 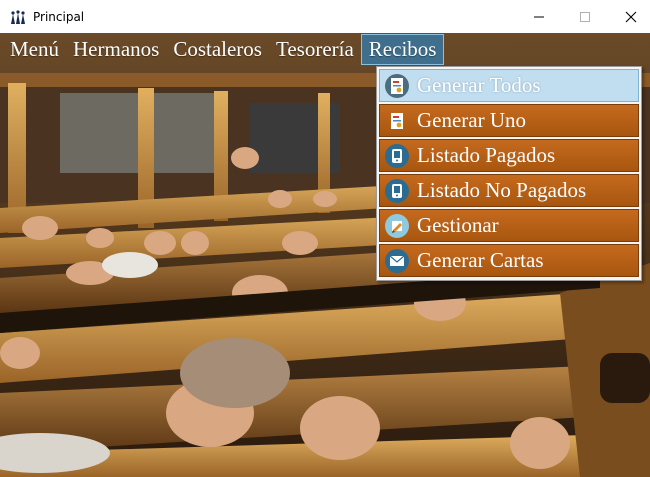 I want to click on maximize-icon, so click(x=585, y=16).